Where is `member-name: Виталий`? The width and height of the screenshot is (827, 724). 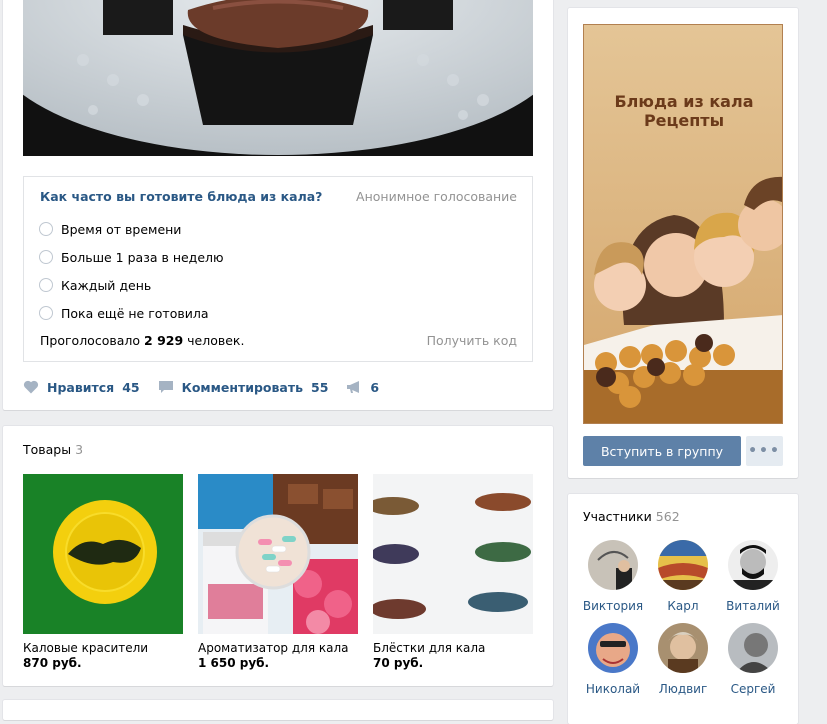
member-name: Виталий is located at coordinates (753, 606).